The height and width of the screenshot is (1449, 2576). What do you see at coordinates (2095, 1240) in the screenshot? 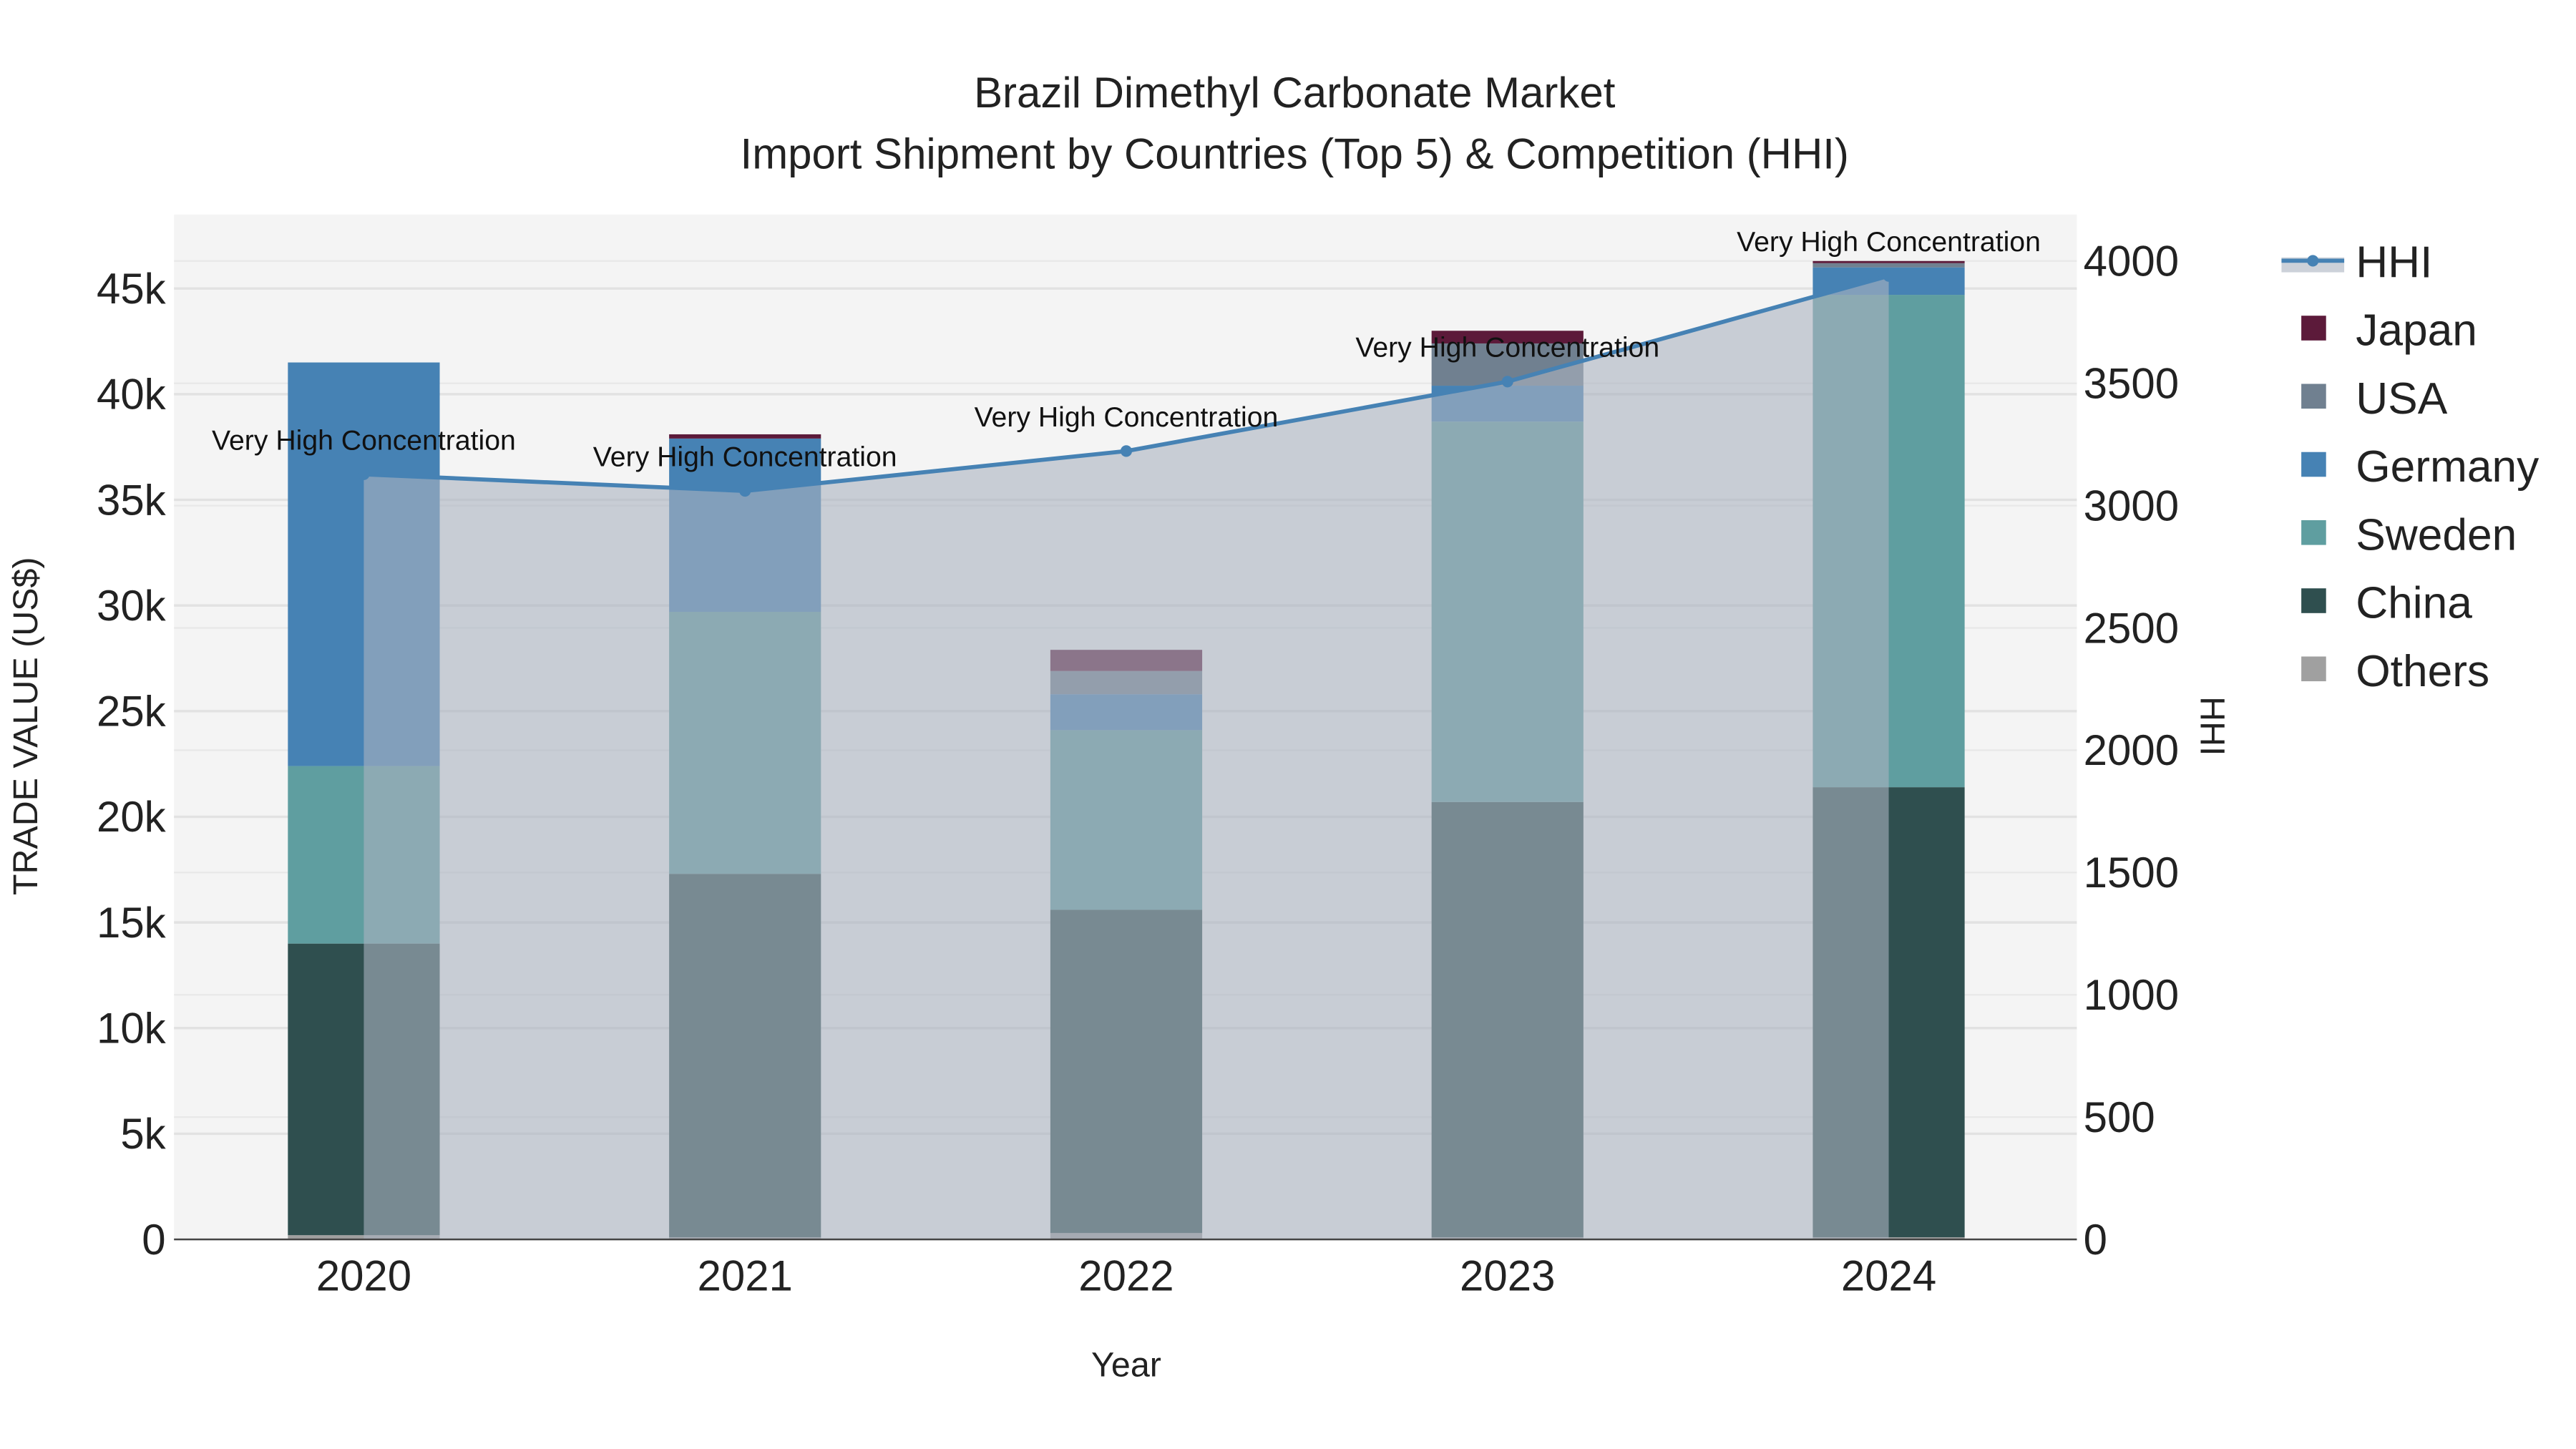
I see `y2-tick-label: 0` at bounding box center [2095, 1240].